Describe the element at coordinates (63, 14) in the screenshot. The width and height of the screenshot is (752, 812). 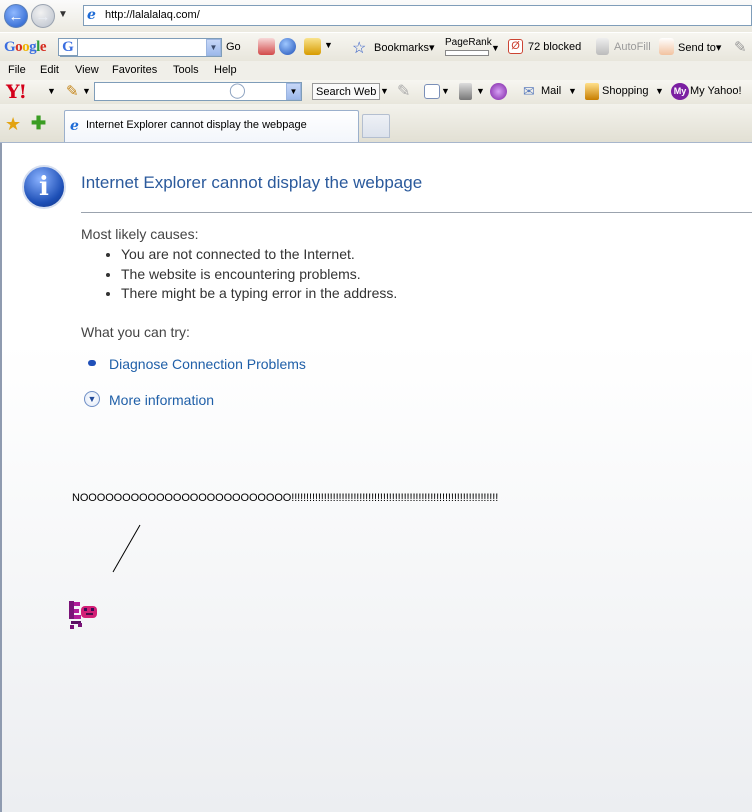
I see `recent-pages-dropdown: ▼` at that location.